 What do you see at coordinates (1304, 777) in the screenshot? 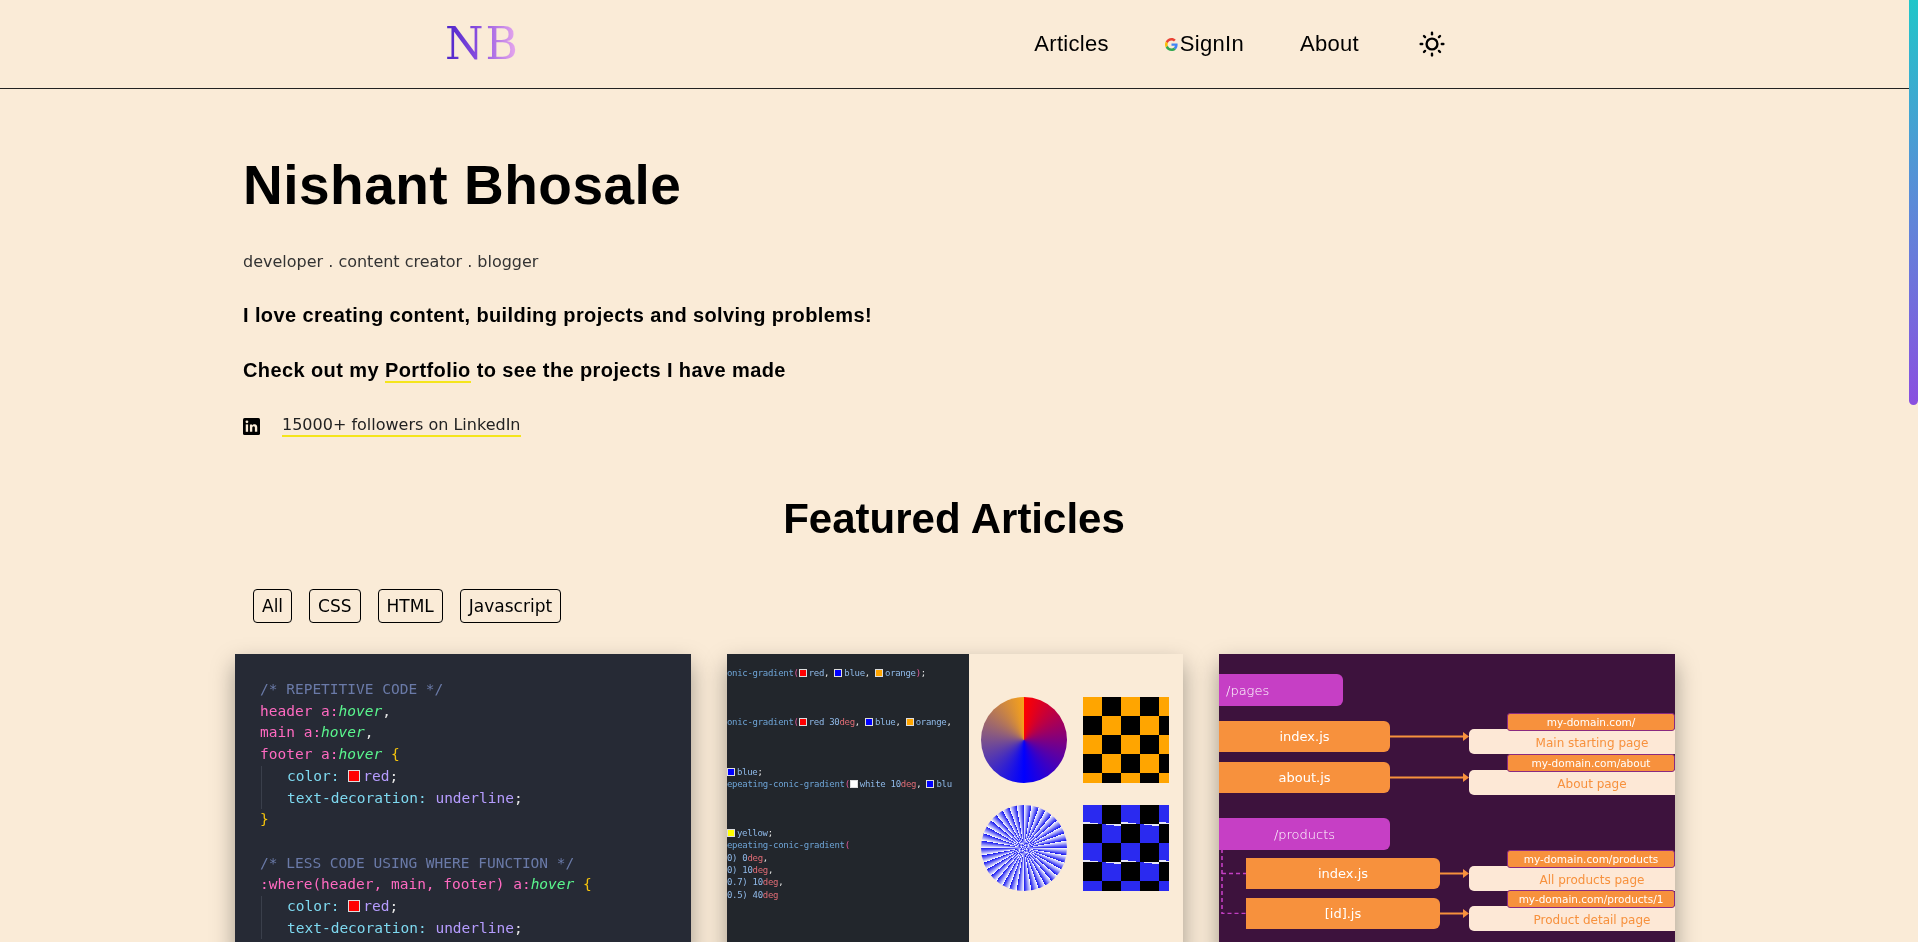
I see `file-node: about.js` at bounding box center [1304, 777].